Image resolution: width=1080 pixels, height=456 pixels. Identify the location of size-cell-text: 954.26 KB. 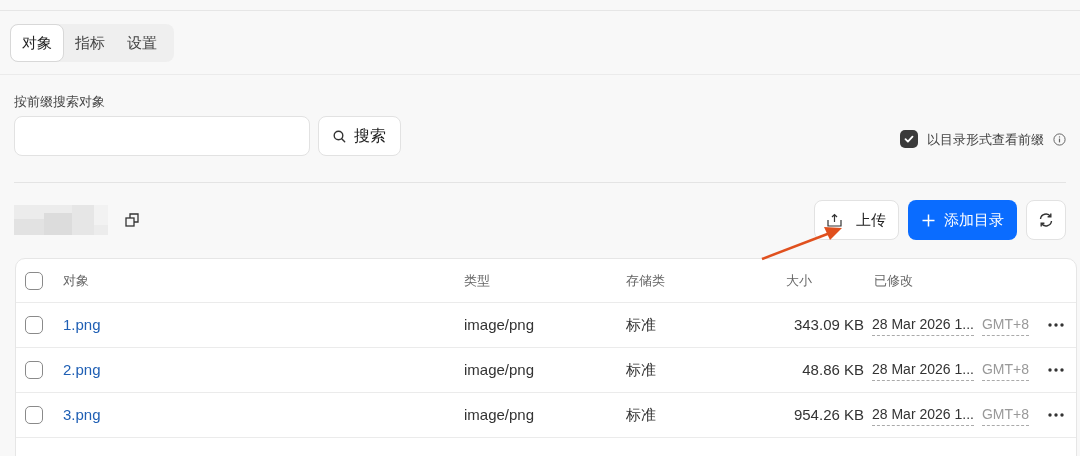
(828, 414).